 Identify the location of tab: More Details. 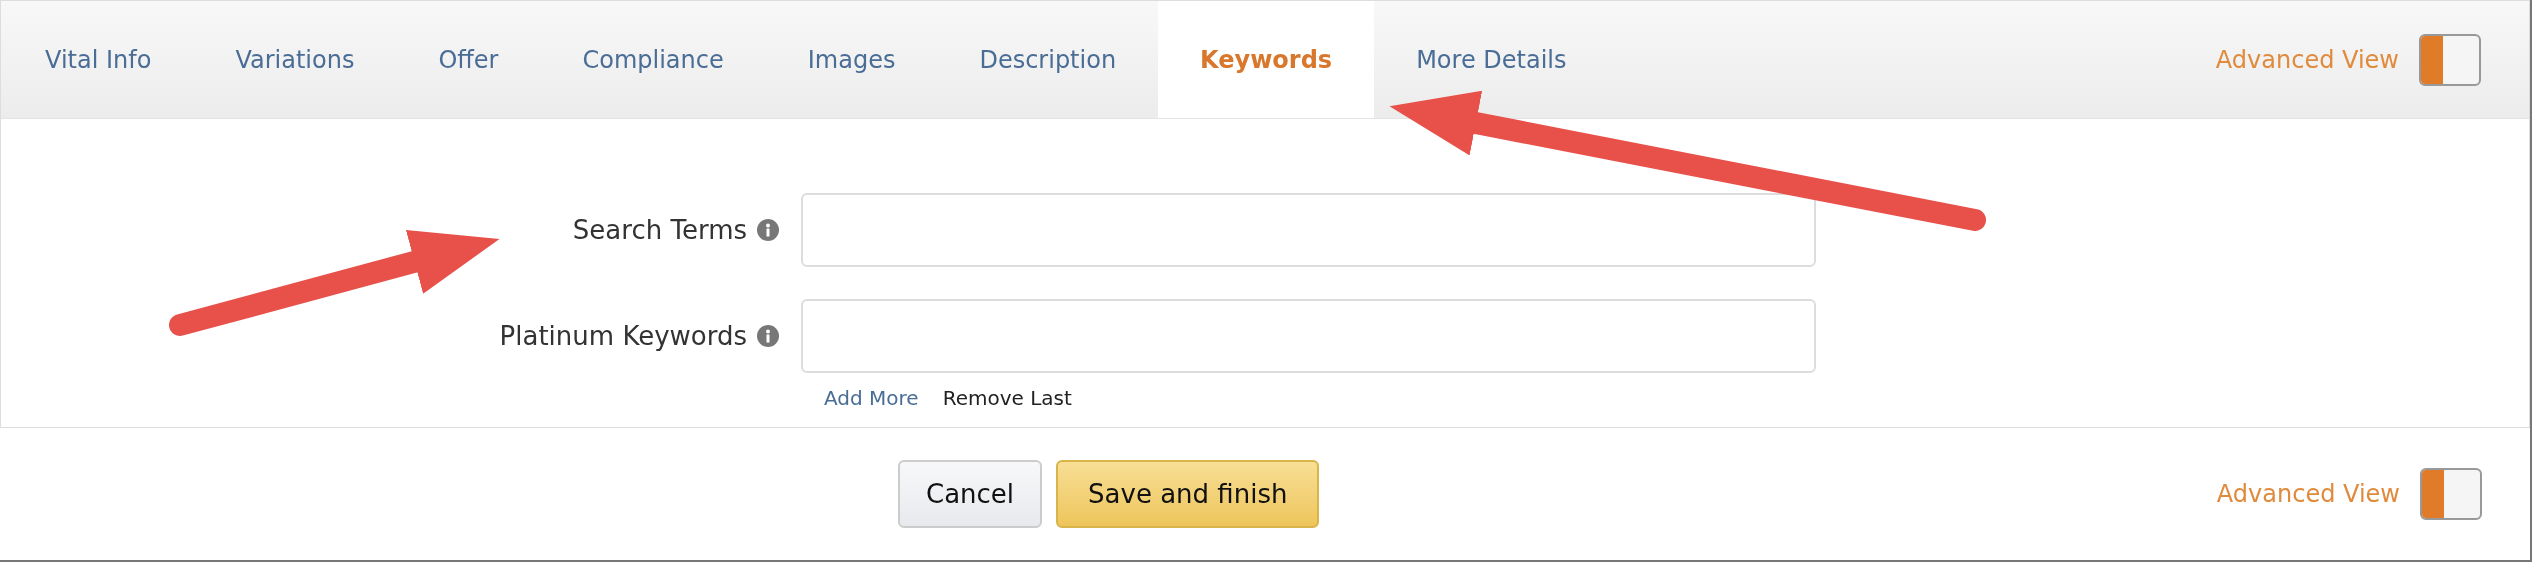
(1491, 59).